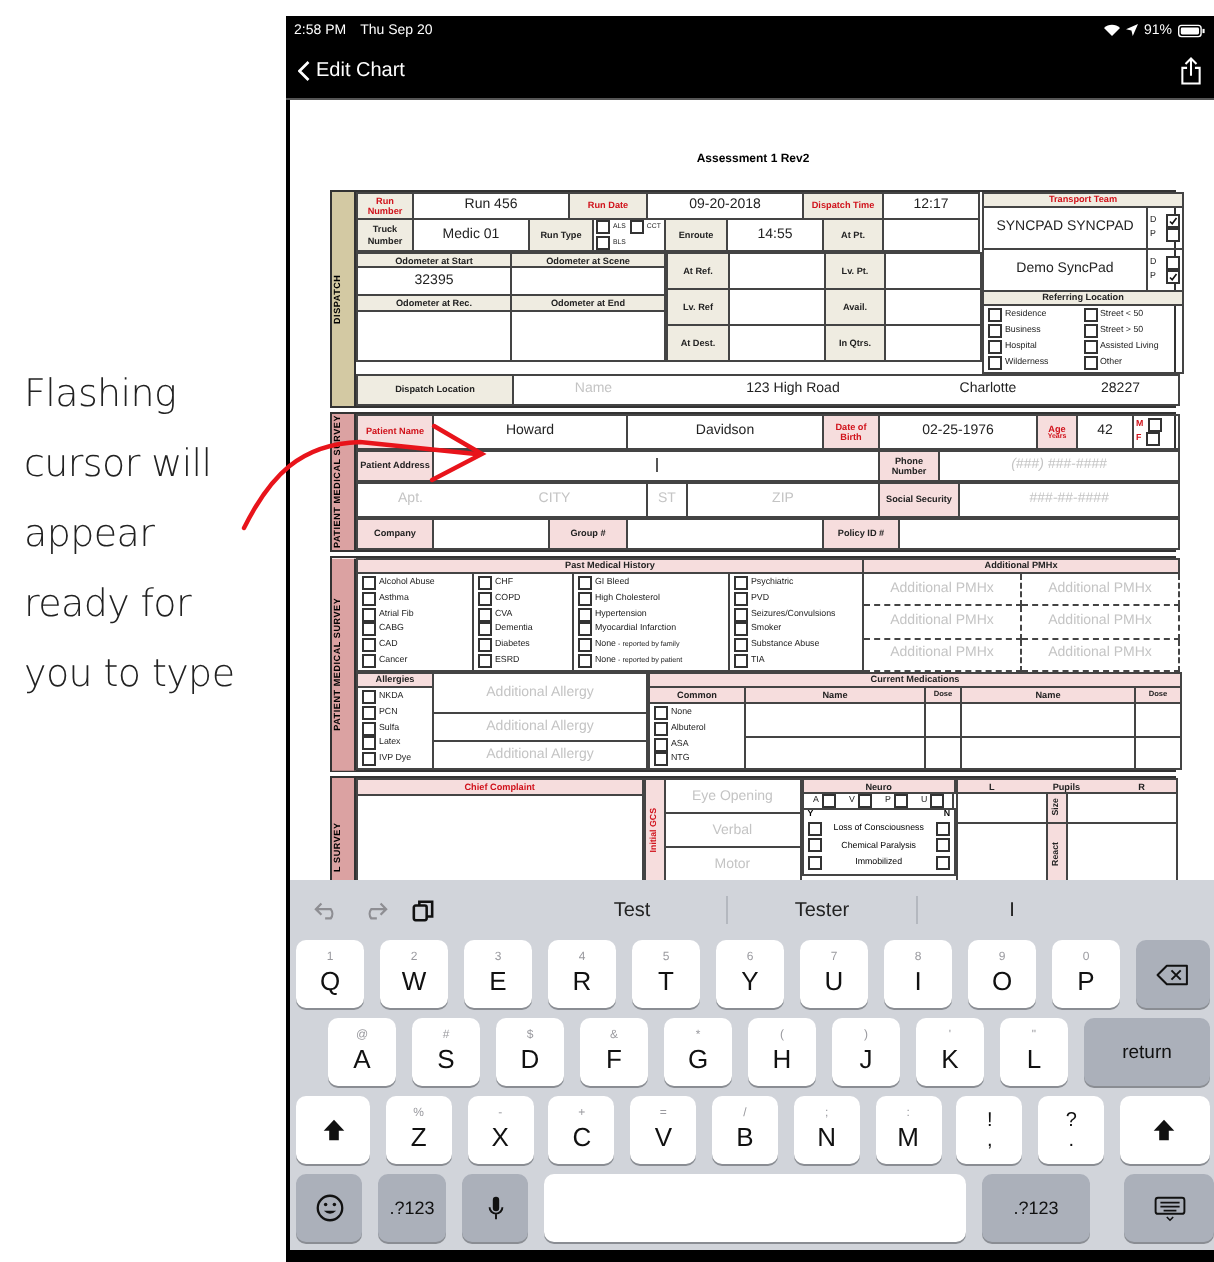 The height and width of the screenshot is (1262, 1214). What do you see at coordinates (495, 1208) in the screenshot?
I see `dictation-key` at bounding box center [495, 1208].